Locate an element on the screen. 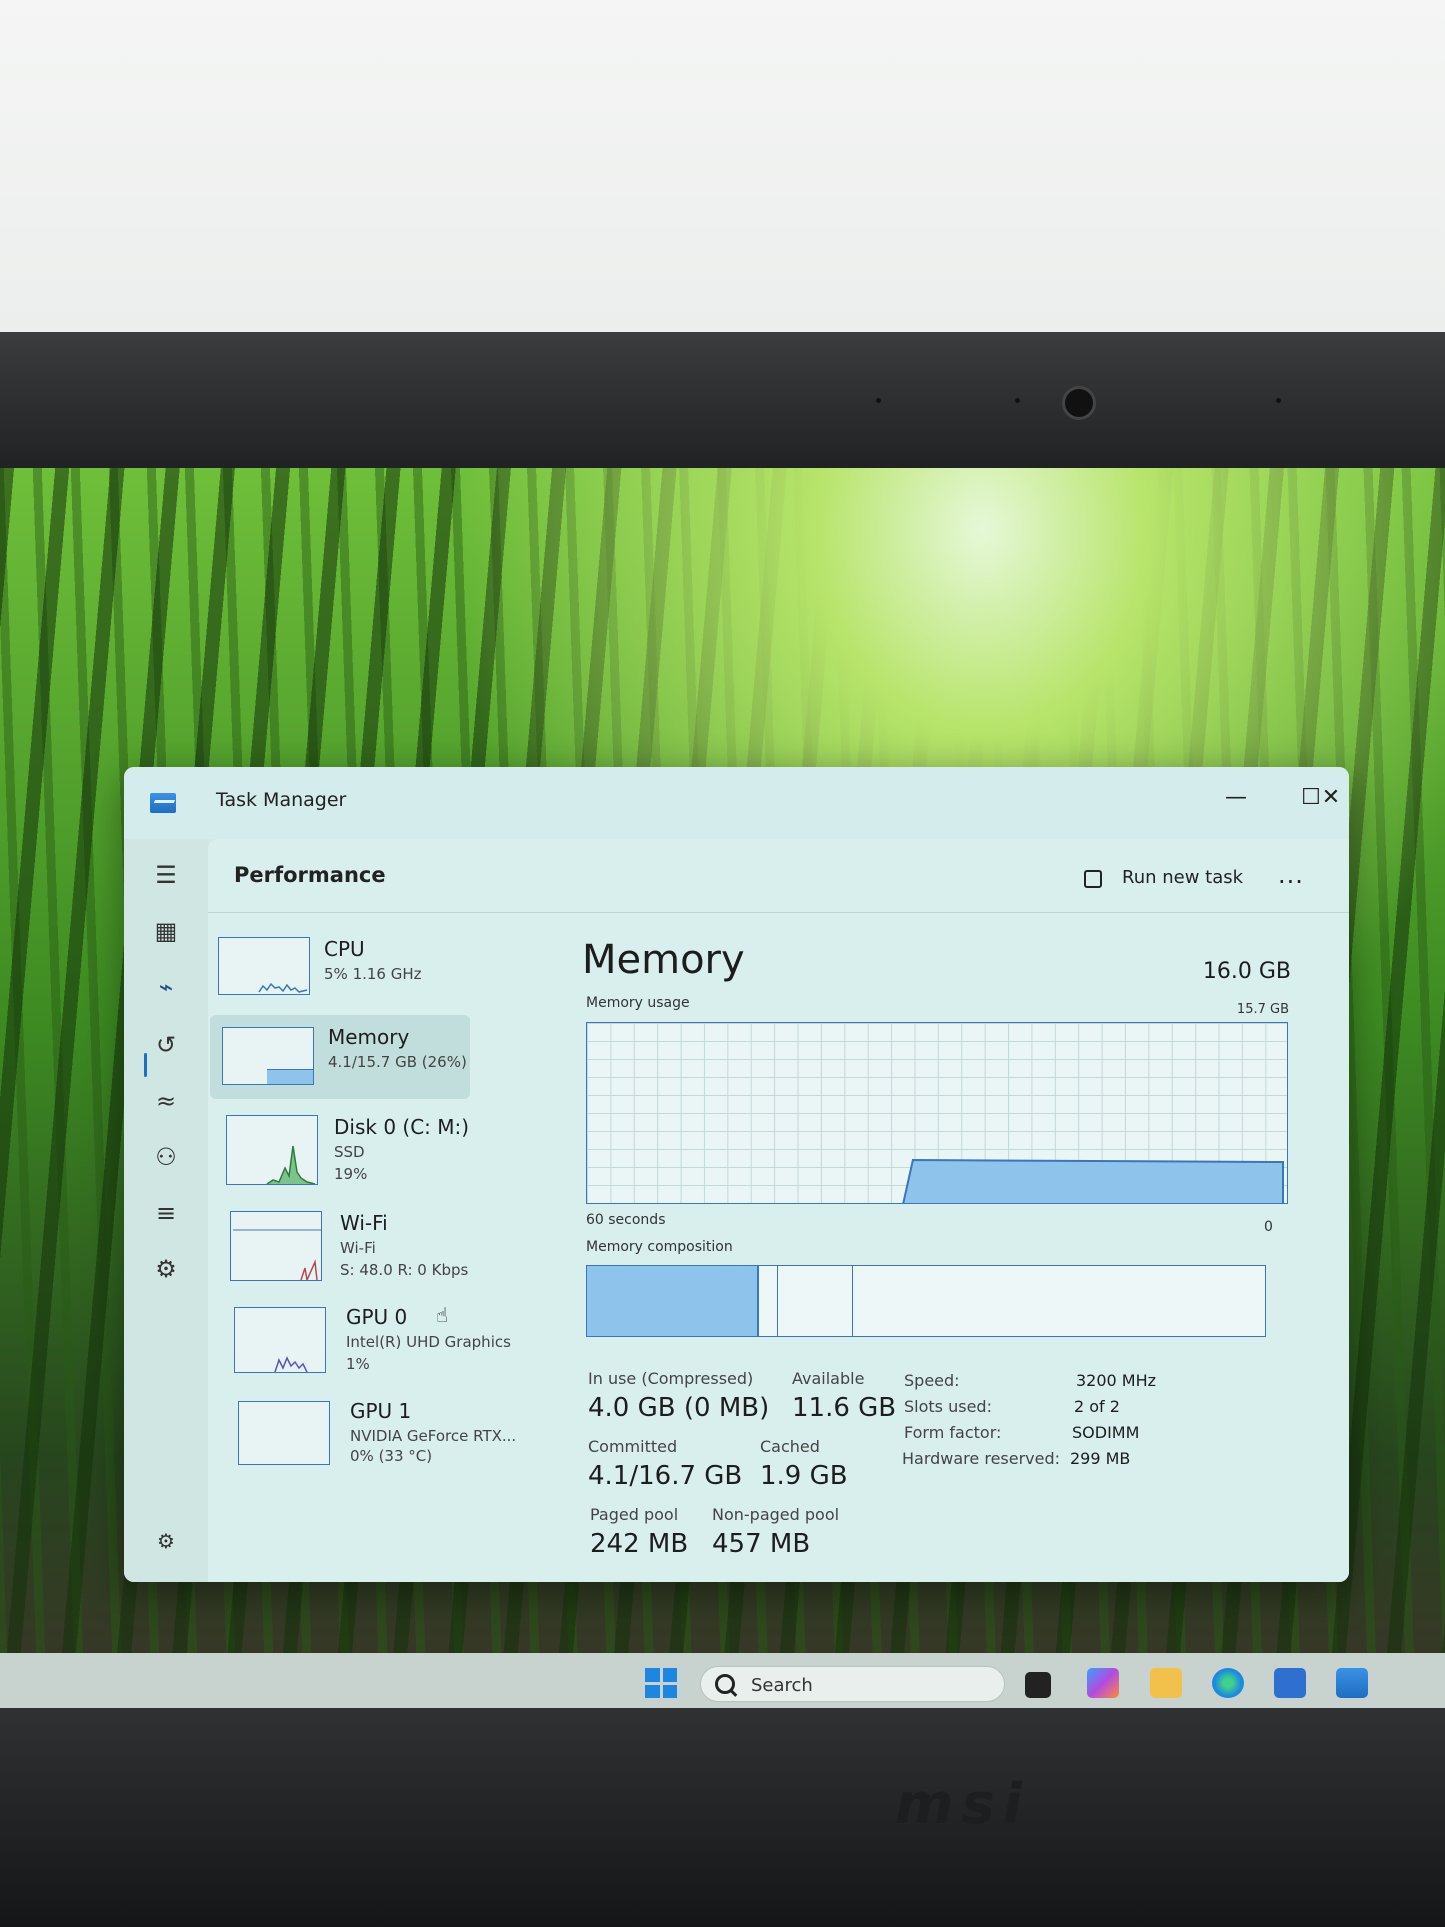  in-use-value: 4.0 GB (0 MB) is located at coordinates (679, 1408).